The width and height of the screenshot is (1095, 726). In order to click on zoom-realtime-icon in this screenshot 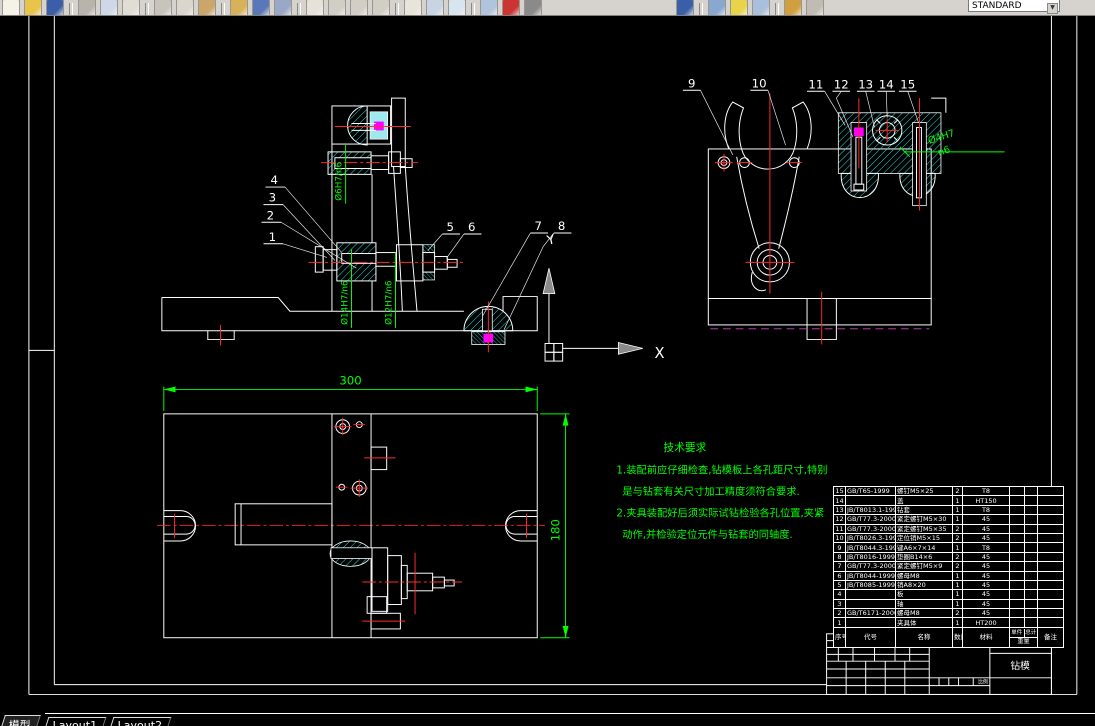, I will do `click(337, 7)`.